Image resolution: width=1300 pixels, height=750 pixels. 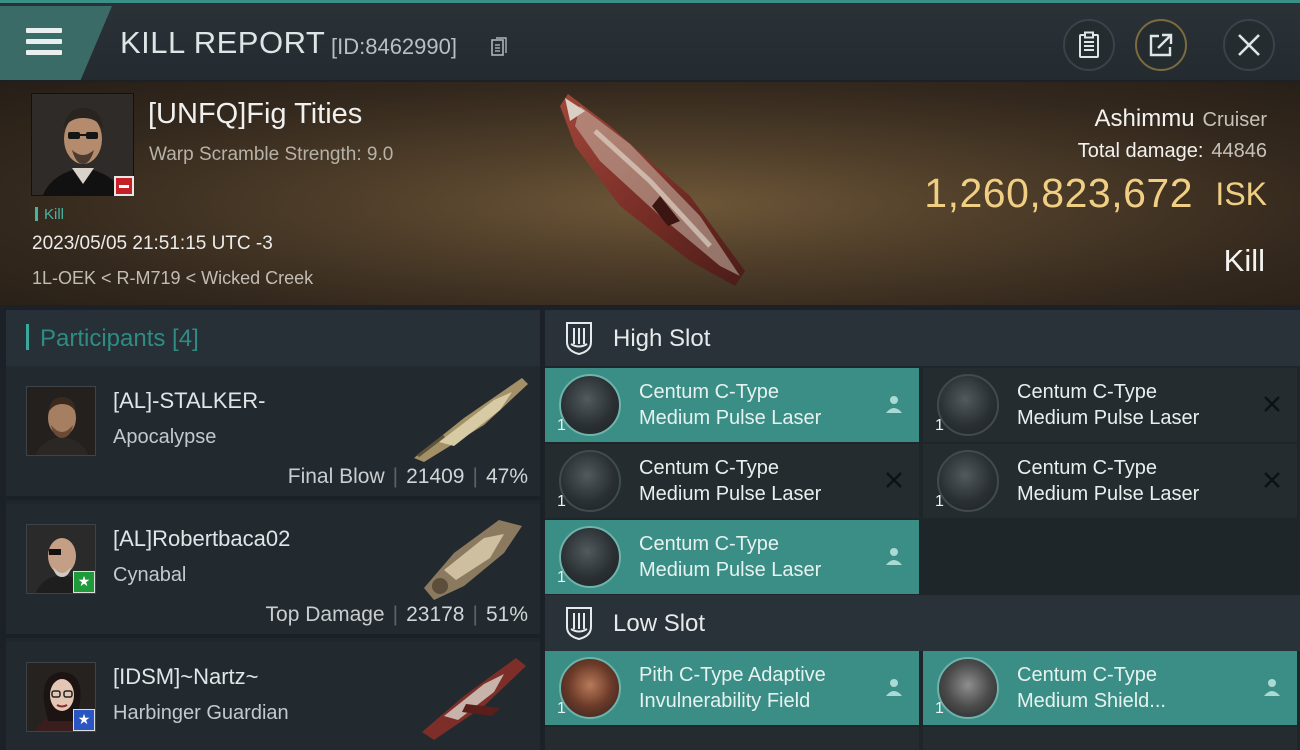 I want to click on participants-header: Participants [4], so click(x=273, y=338).